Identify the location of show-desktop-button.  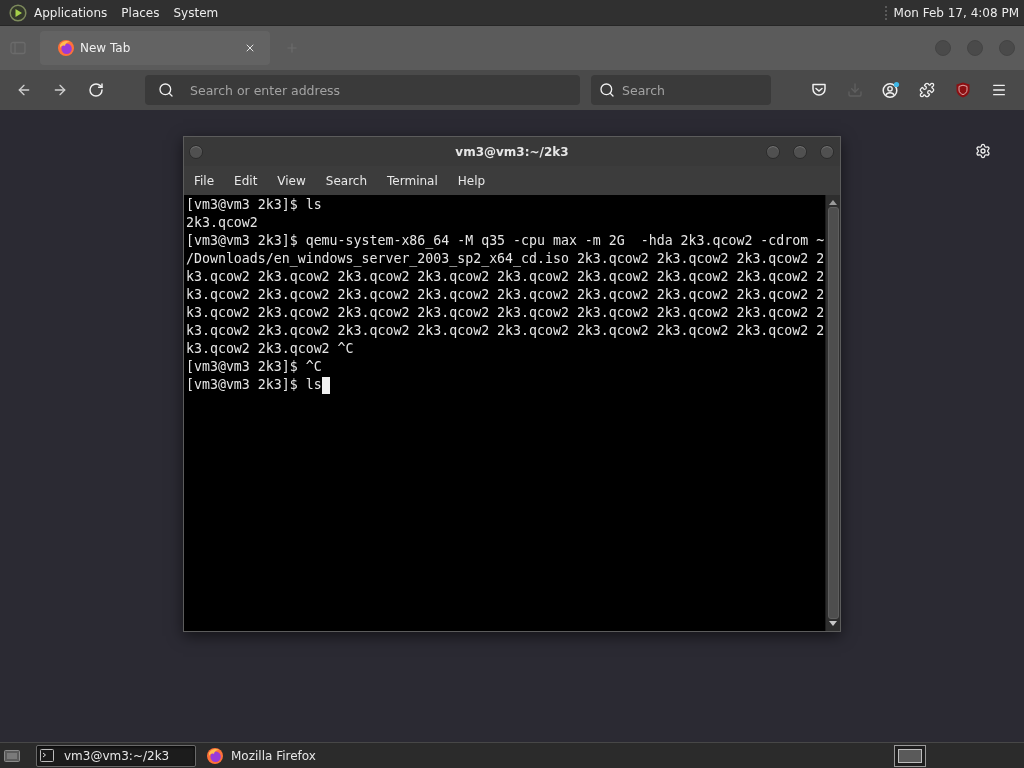
(12, 755).